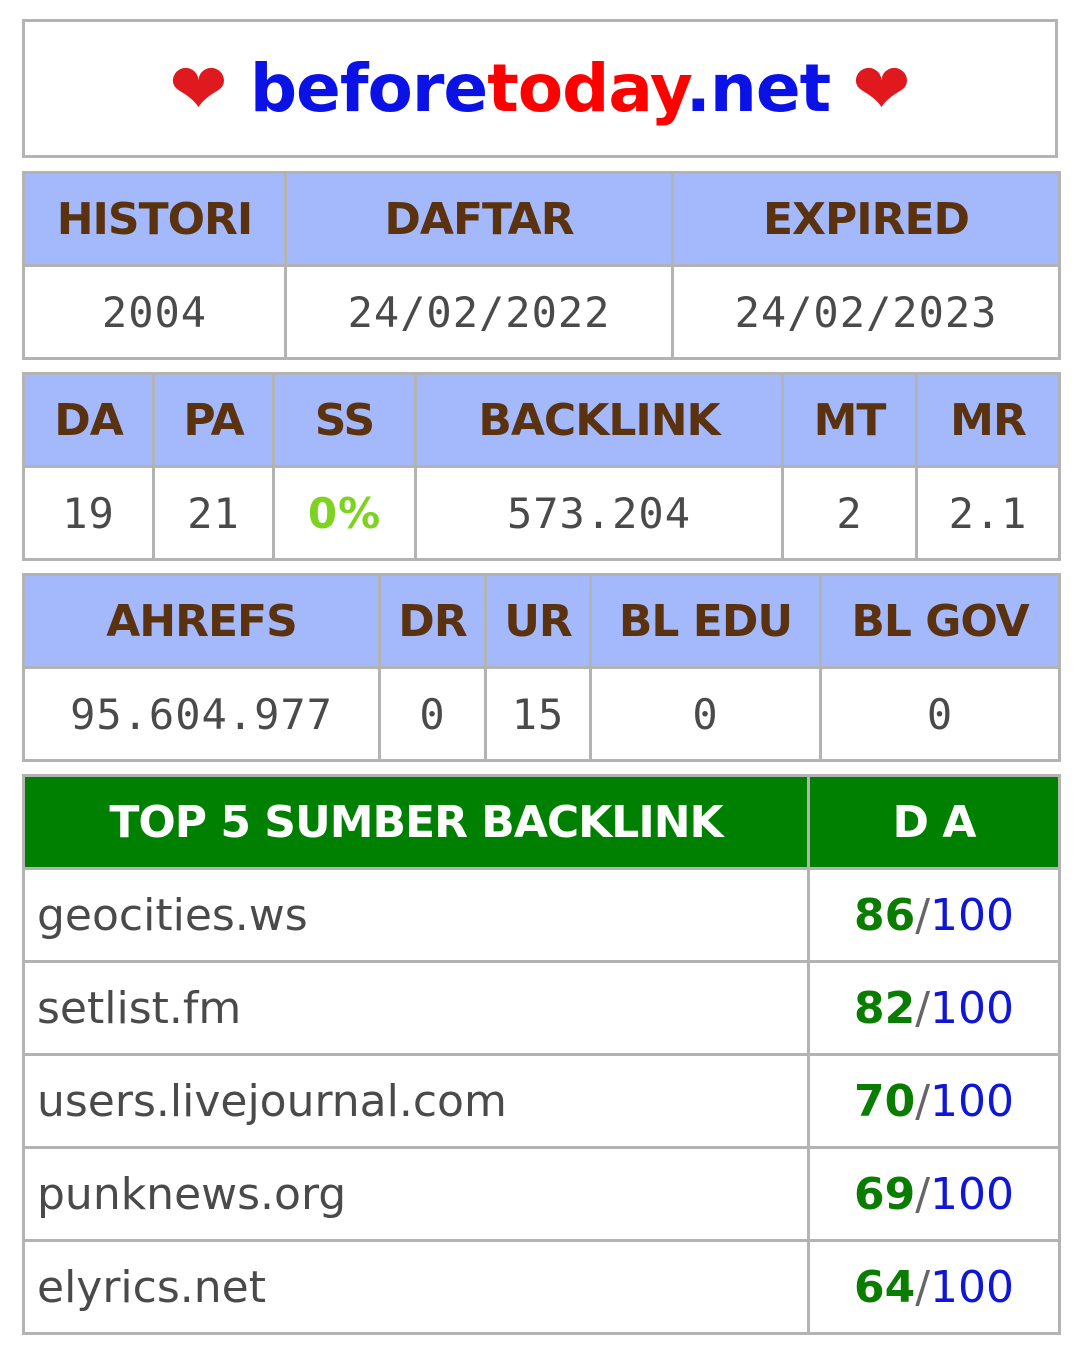  I want to click on header-backlink: BACKLINK, so click(599, 420).